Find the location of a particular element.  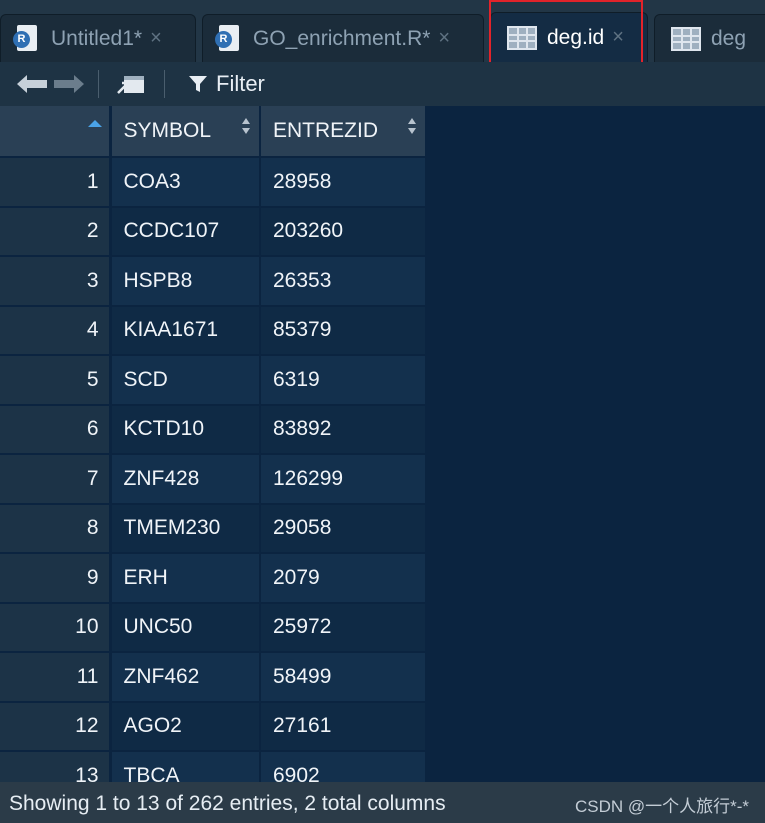

cell-entrezid: 2079 is located at coordinates (343, 578).